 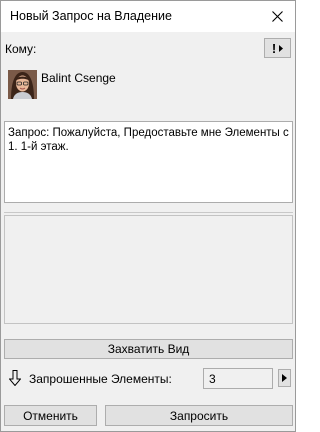 I want to click on avatar, so click(x=22, y=84).